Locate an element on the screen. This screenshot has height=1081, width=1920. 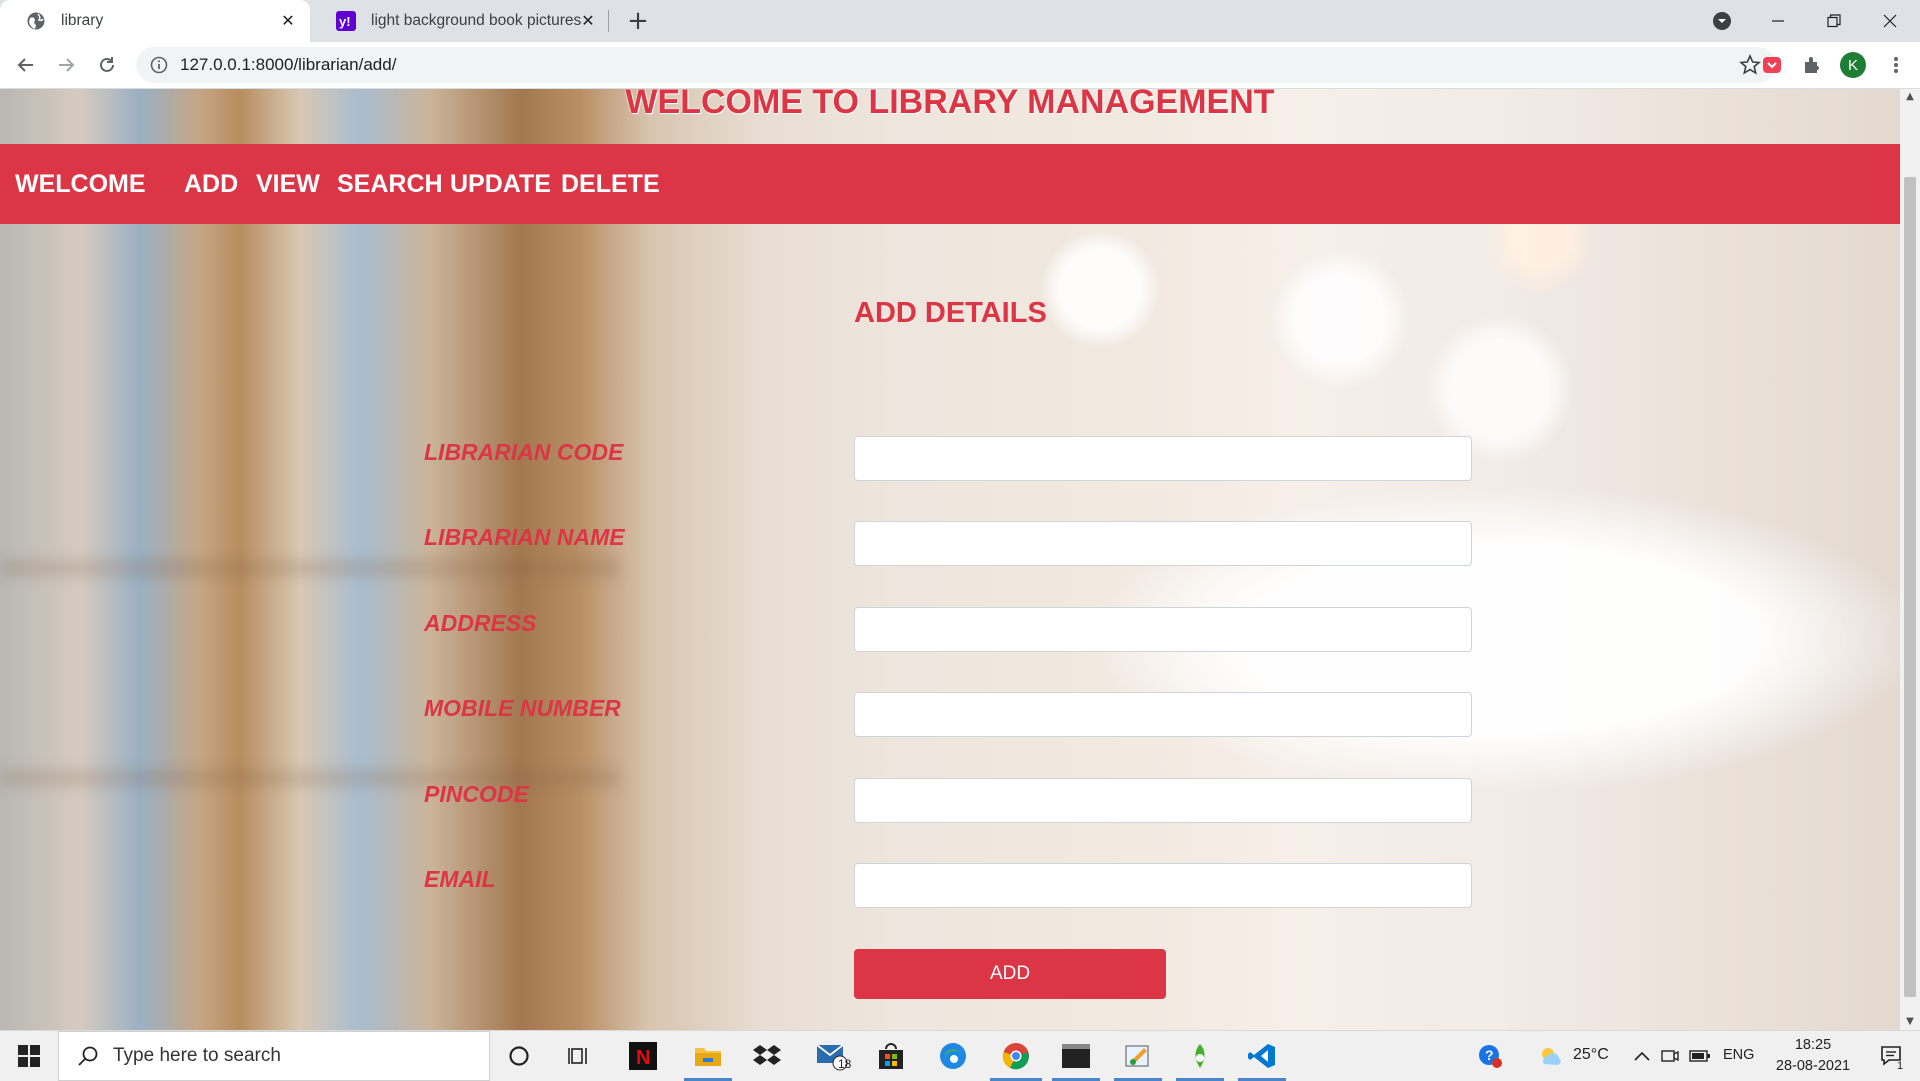
form-title: ADD DETAILS is located at coordinates (950, 313).